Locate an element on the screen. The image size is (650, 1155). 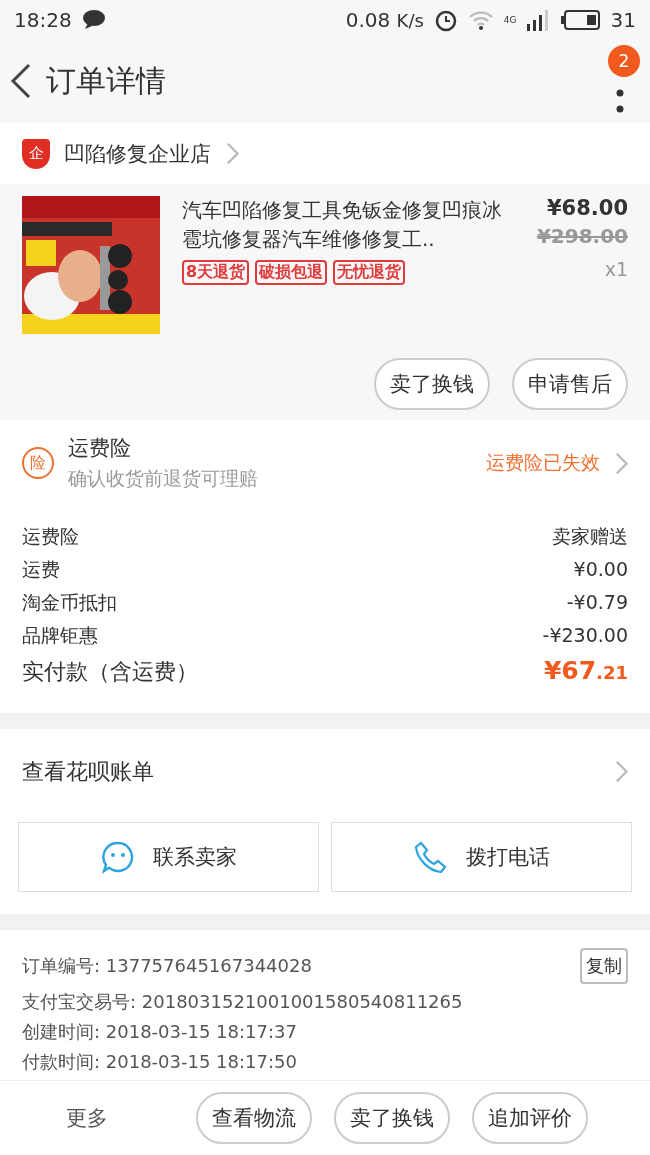
cost-value: -¥0.79 is located at coordinates (597, 602).